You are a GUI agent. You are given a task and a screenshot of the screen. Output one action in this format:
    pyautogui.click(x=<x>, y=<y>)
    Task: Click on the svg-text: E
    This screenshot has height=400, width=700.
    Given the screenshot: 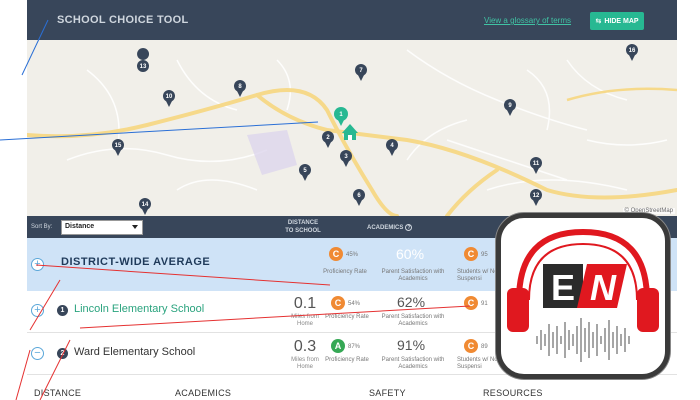 What is the action you would take?
    pyautogui.click(x=563, y=287)
    